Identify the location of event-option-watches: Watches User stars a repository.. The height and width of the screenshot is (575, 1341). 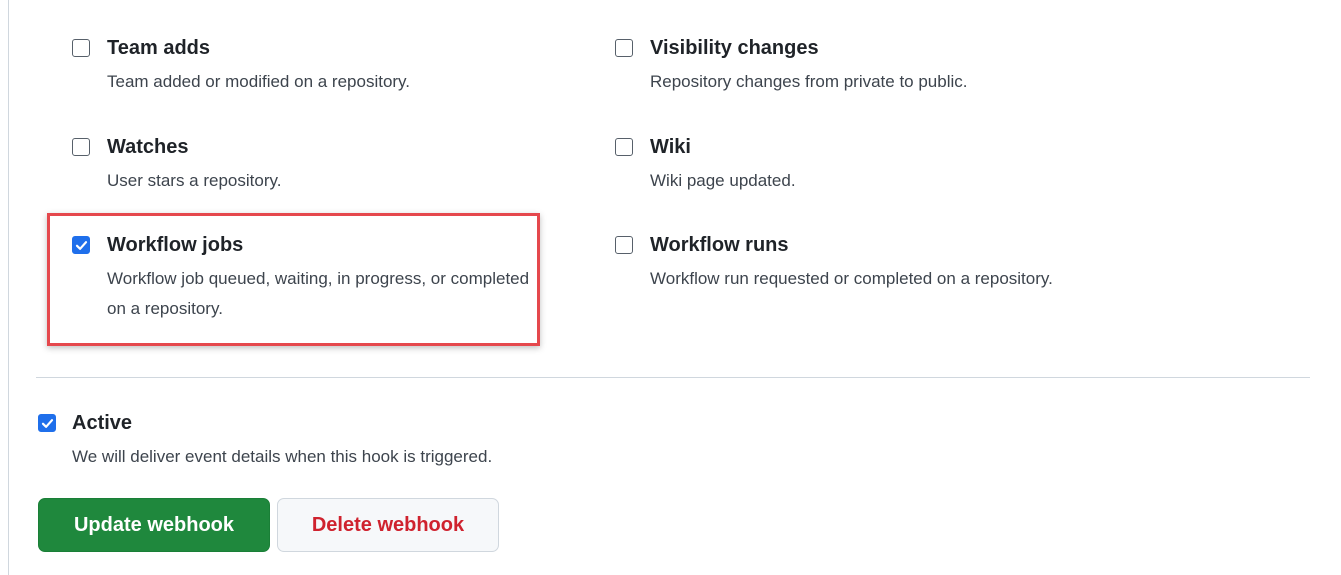
(307, 165).